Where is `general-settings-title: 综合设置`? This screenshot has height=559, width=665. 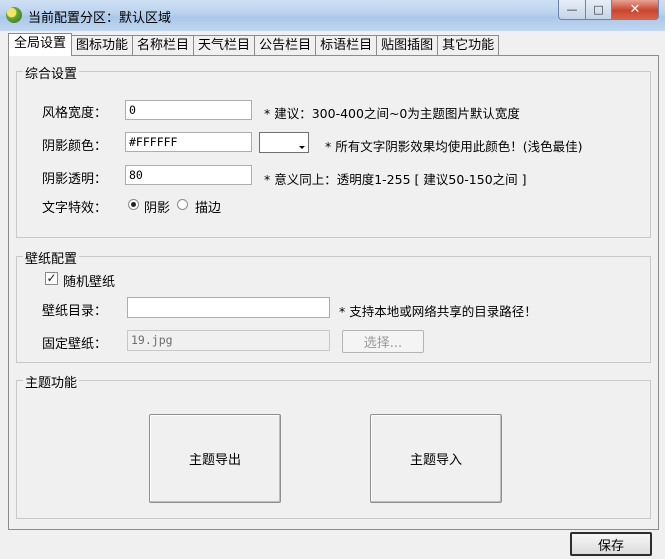 general-settings-title: 综合设置 is located at coordinates (51, 72).